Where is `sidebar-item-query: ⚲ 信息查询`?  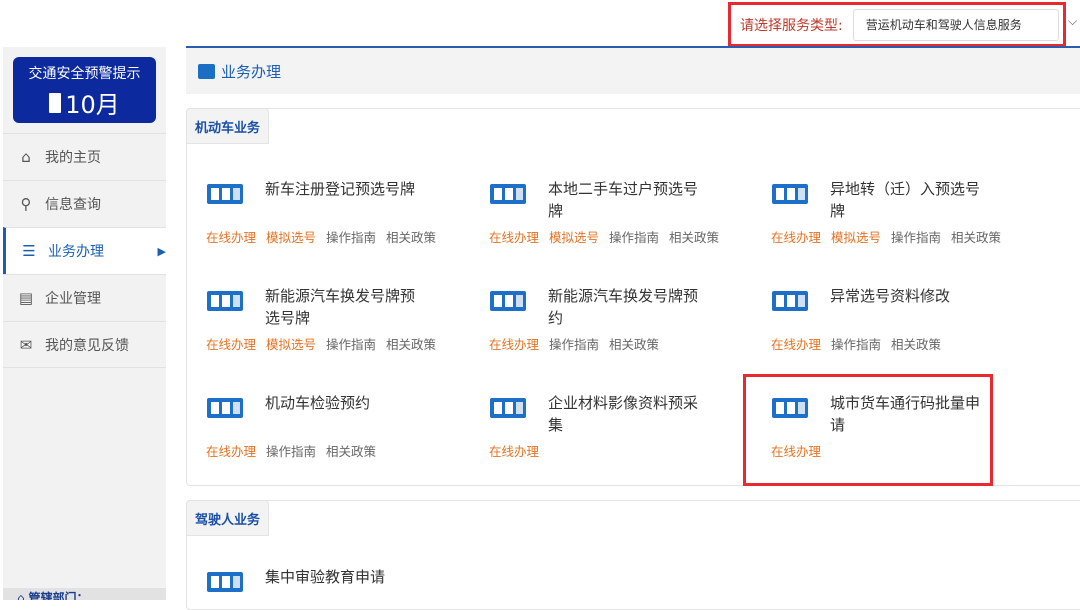 sidebar-item-query: ⚲ 信息查询 is located at coordinates (84, 203).